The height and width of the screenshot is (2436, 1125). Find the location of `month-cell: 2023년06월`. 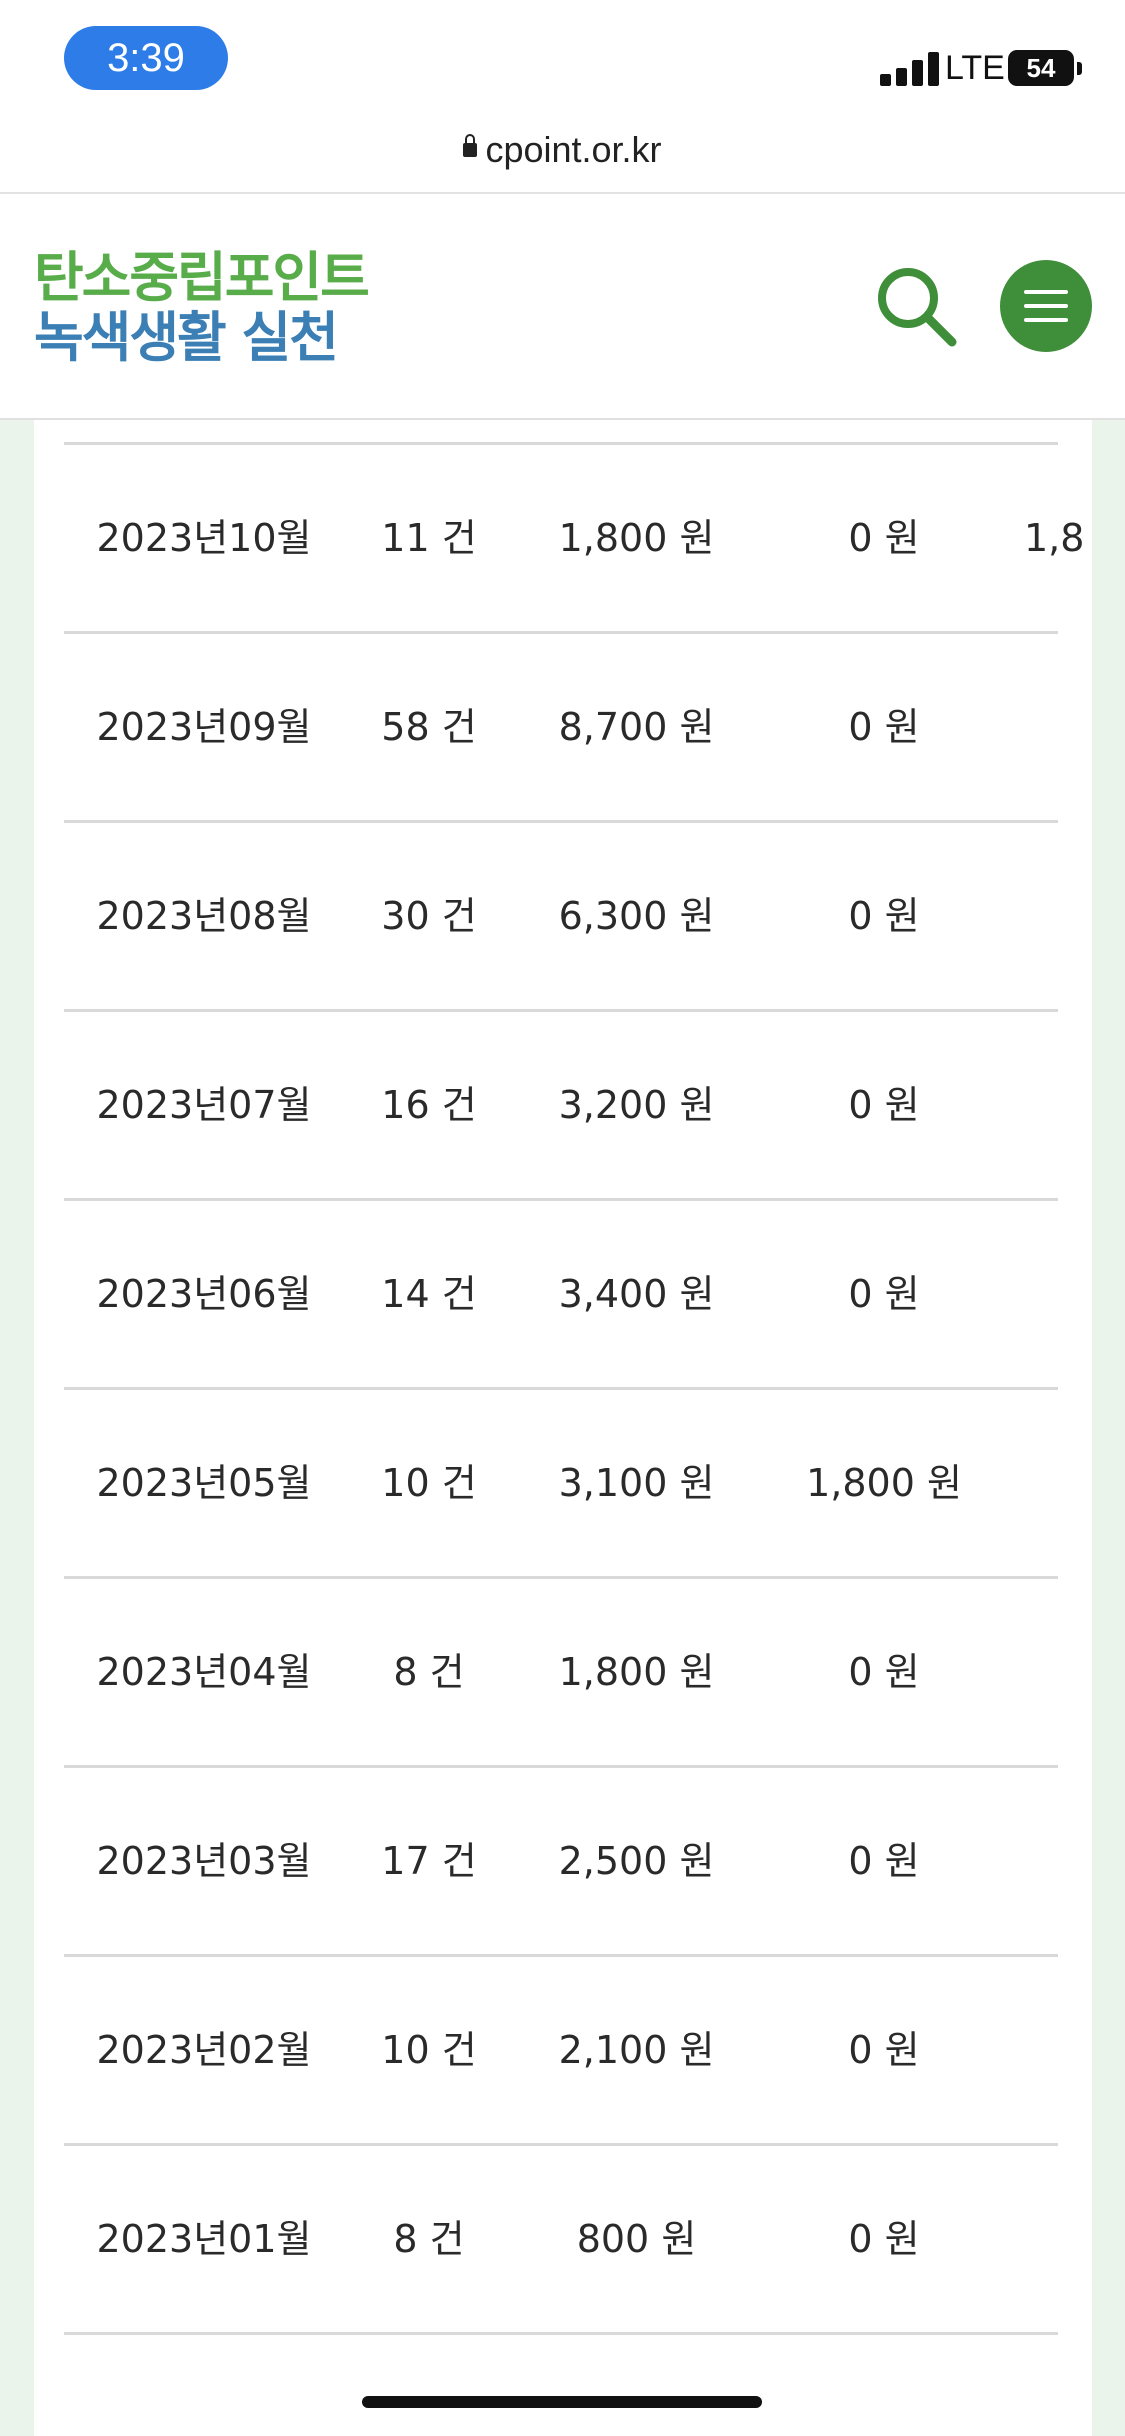

month-cell: 2023년06월 is located at coordinates (204, 1294).